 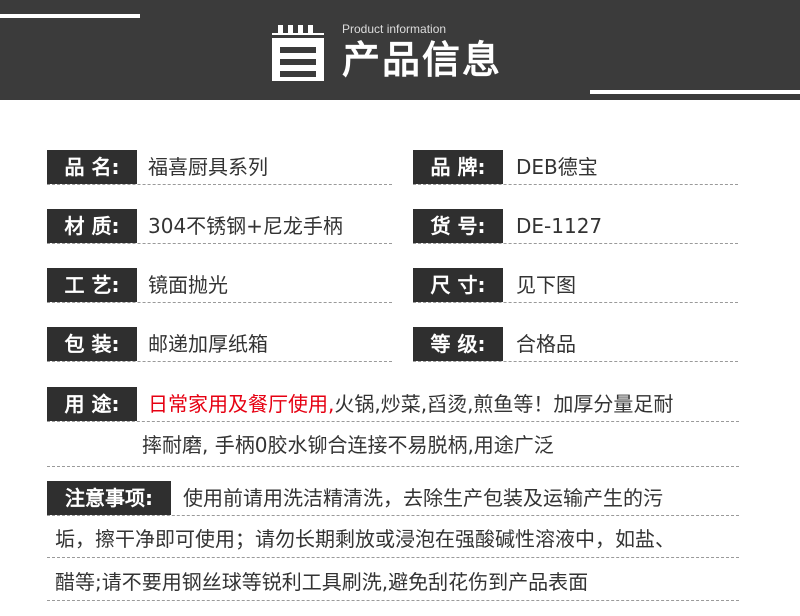 I want to click on usage-label: 用 途:, so click(x=92, y=404).